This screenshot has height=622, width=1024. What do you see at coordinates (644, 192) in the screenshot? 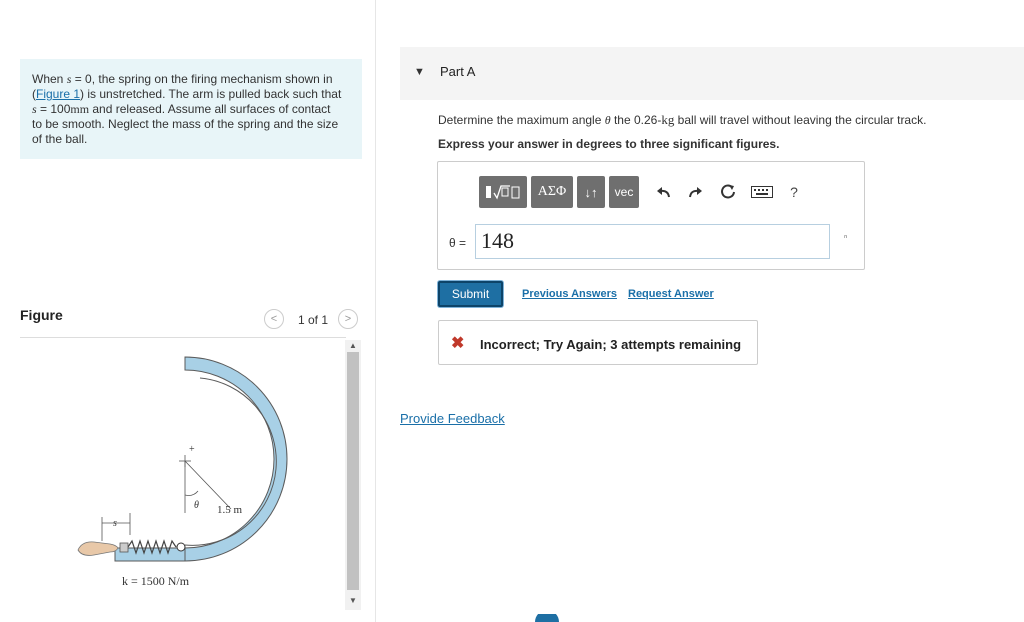
I see `math-toolbar: ΑΣΦ ↓↑ vec ?` at bounding box center [644, 192].